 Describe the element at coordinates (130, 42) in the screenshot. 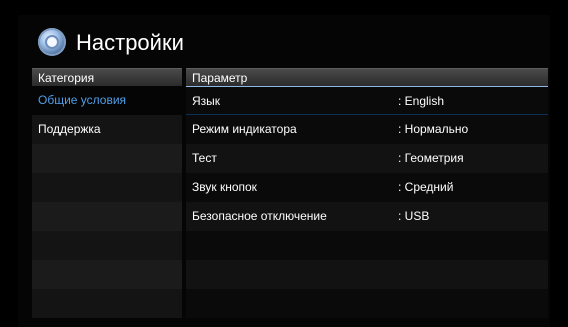

I see `page-title: Настройки` at that location.